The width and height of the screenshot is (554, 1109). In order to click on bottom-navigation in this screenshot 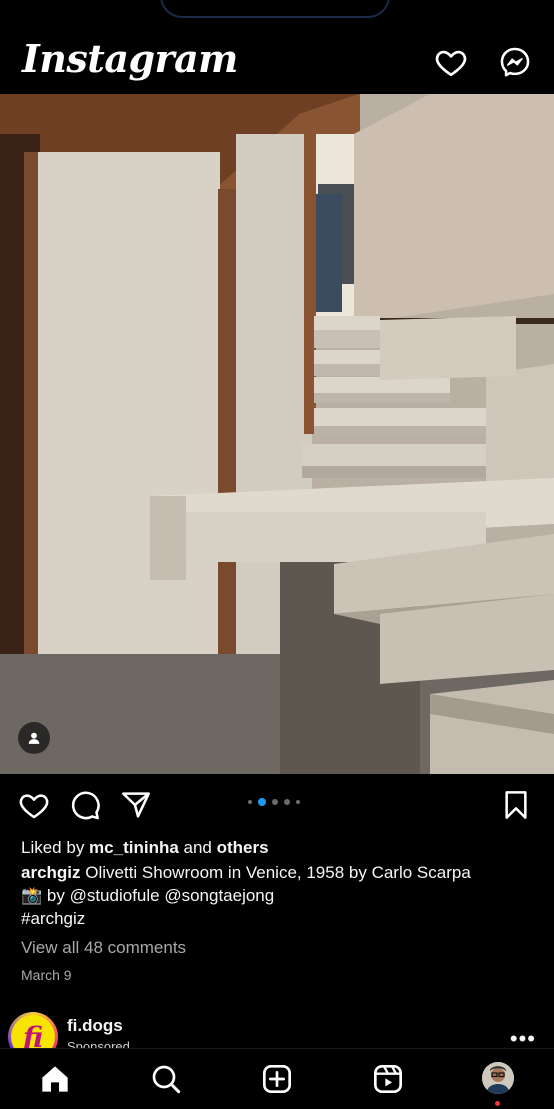, I will do `click(277, 1078)`.